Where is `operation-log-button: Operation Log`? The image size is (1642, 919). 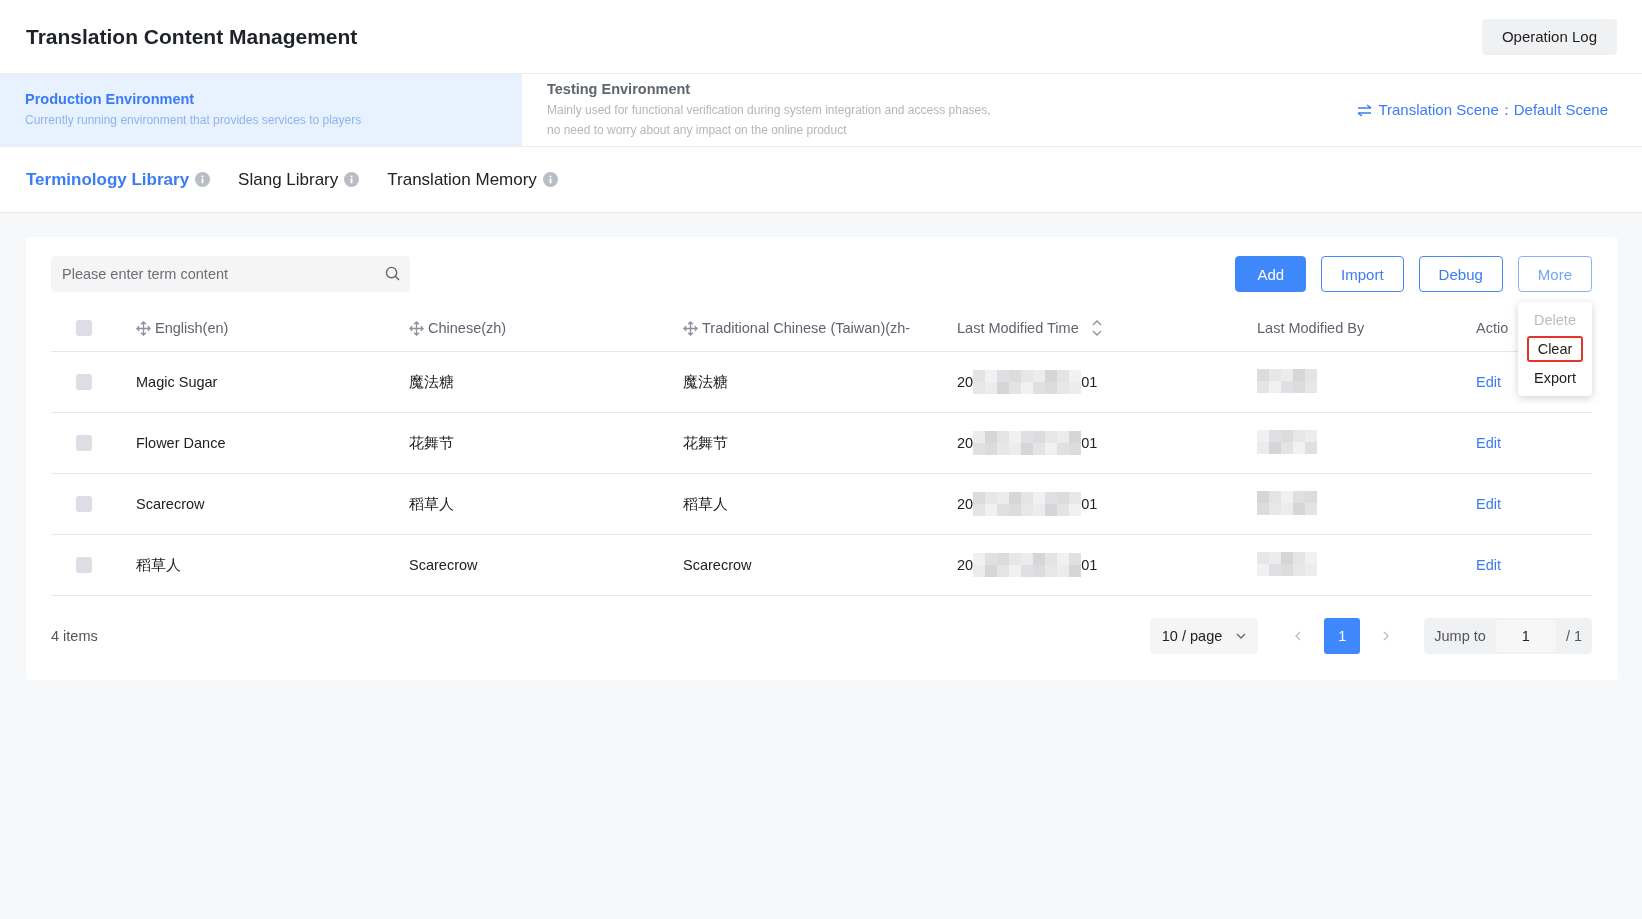
operation-log-button: Operation Log is located at coordinates (1549, 36).